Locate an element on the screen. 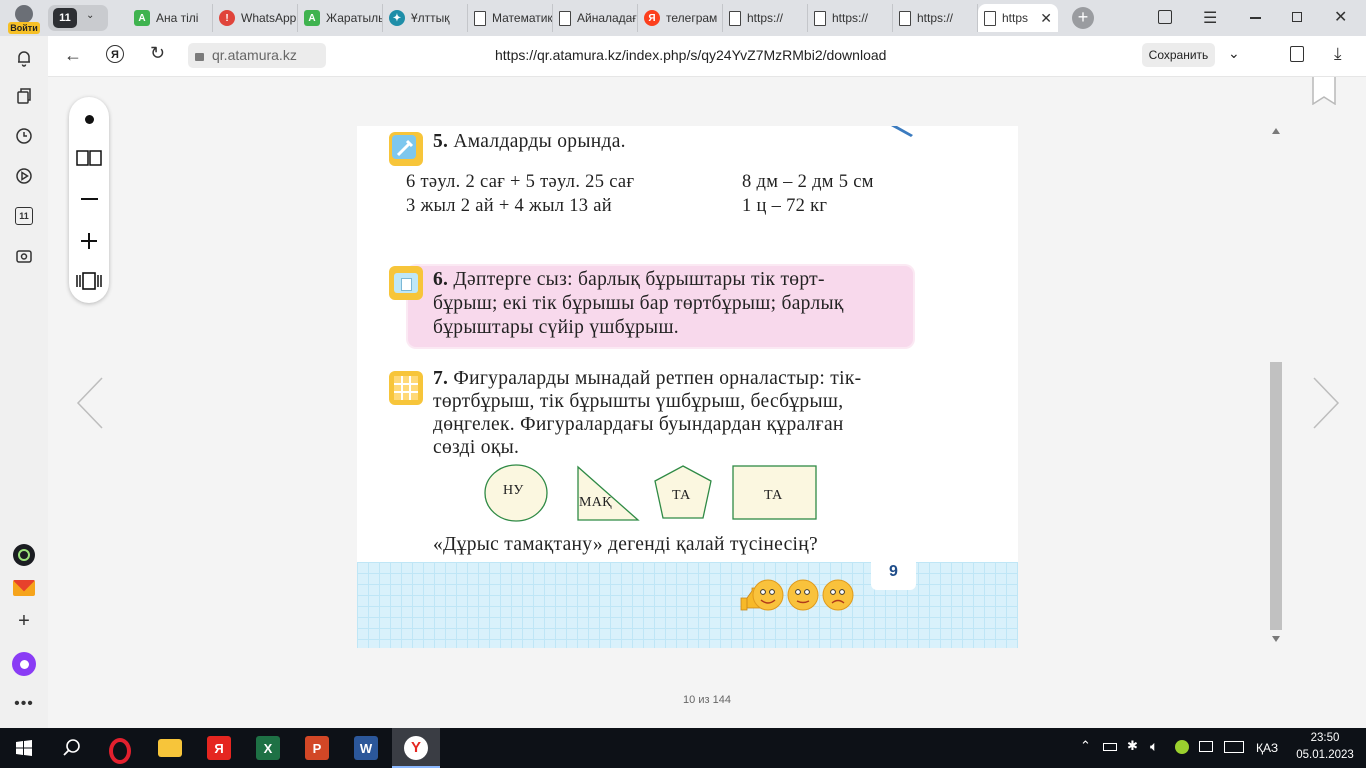 This screenshot has width=1366, height=768. new-tab-button: + is located at coordinates (1083, 18).